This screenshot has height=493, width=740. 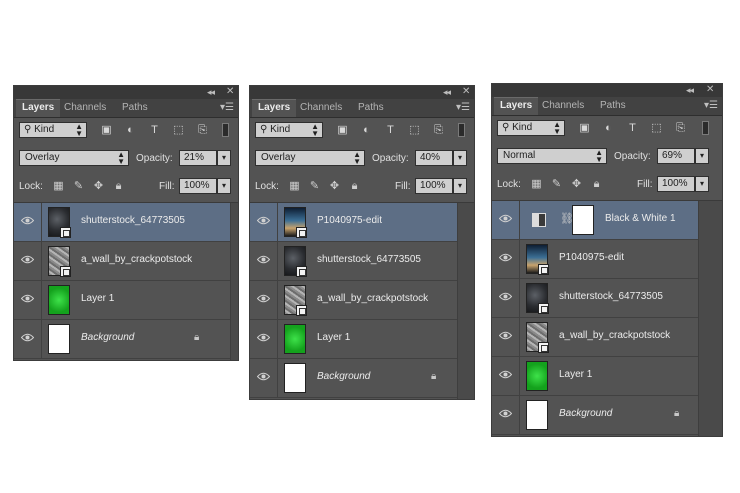 I want to click on blend-mode-select: Normal ▲ ▼, so click(x=552, y=156).